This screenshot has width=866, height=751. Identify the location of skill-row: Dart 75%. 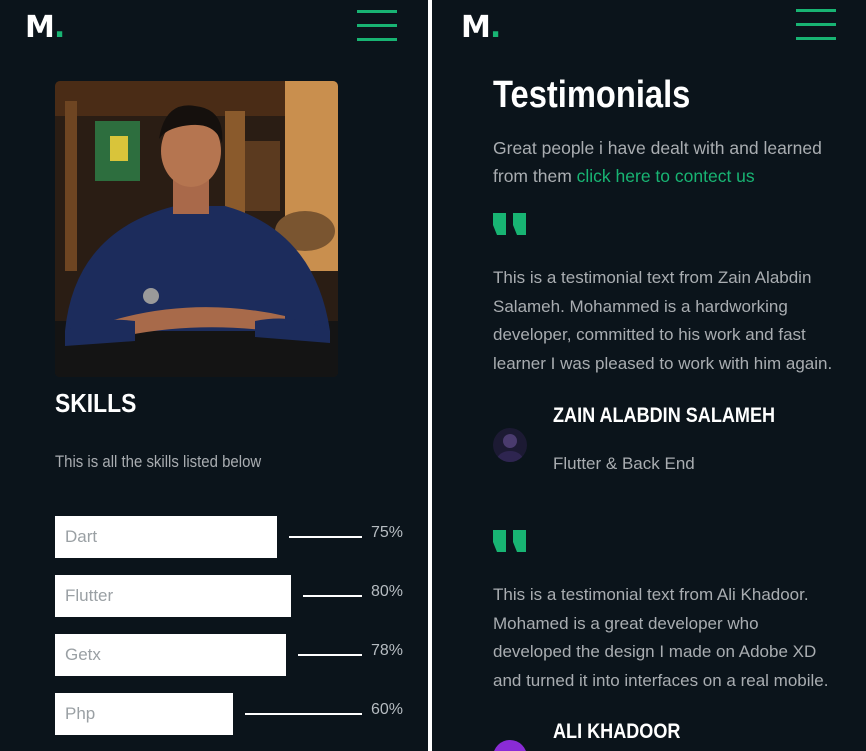
(241, 537).